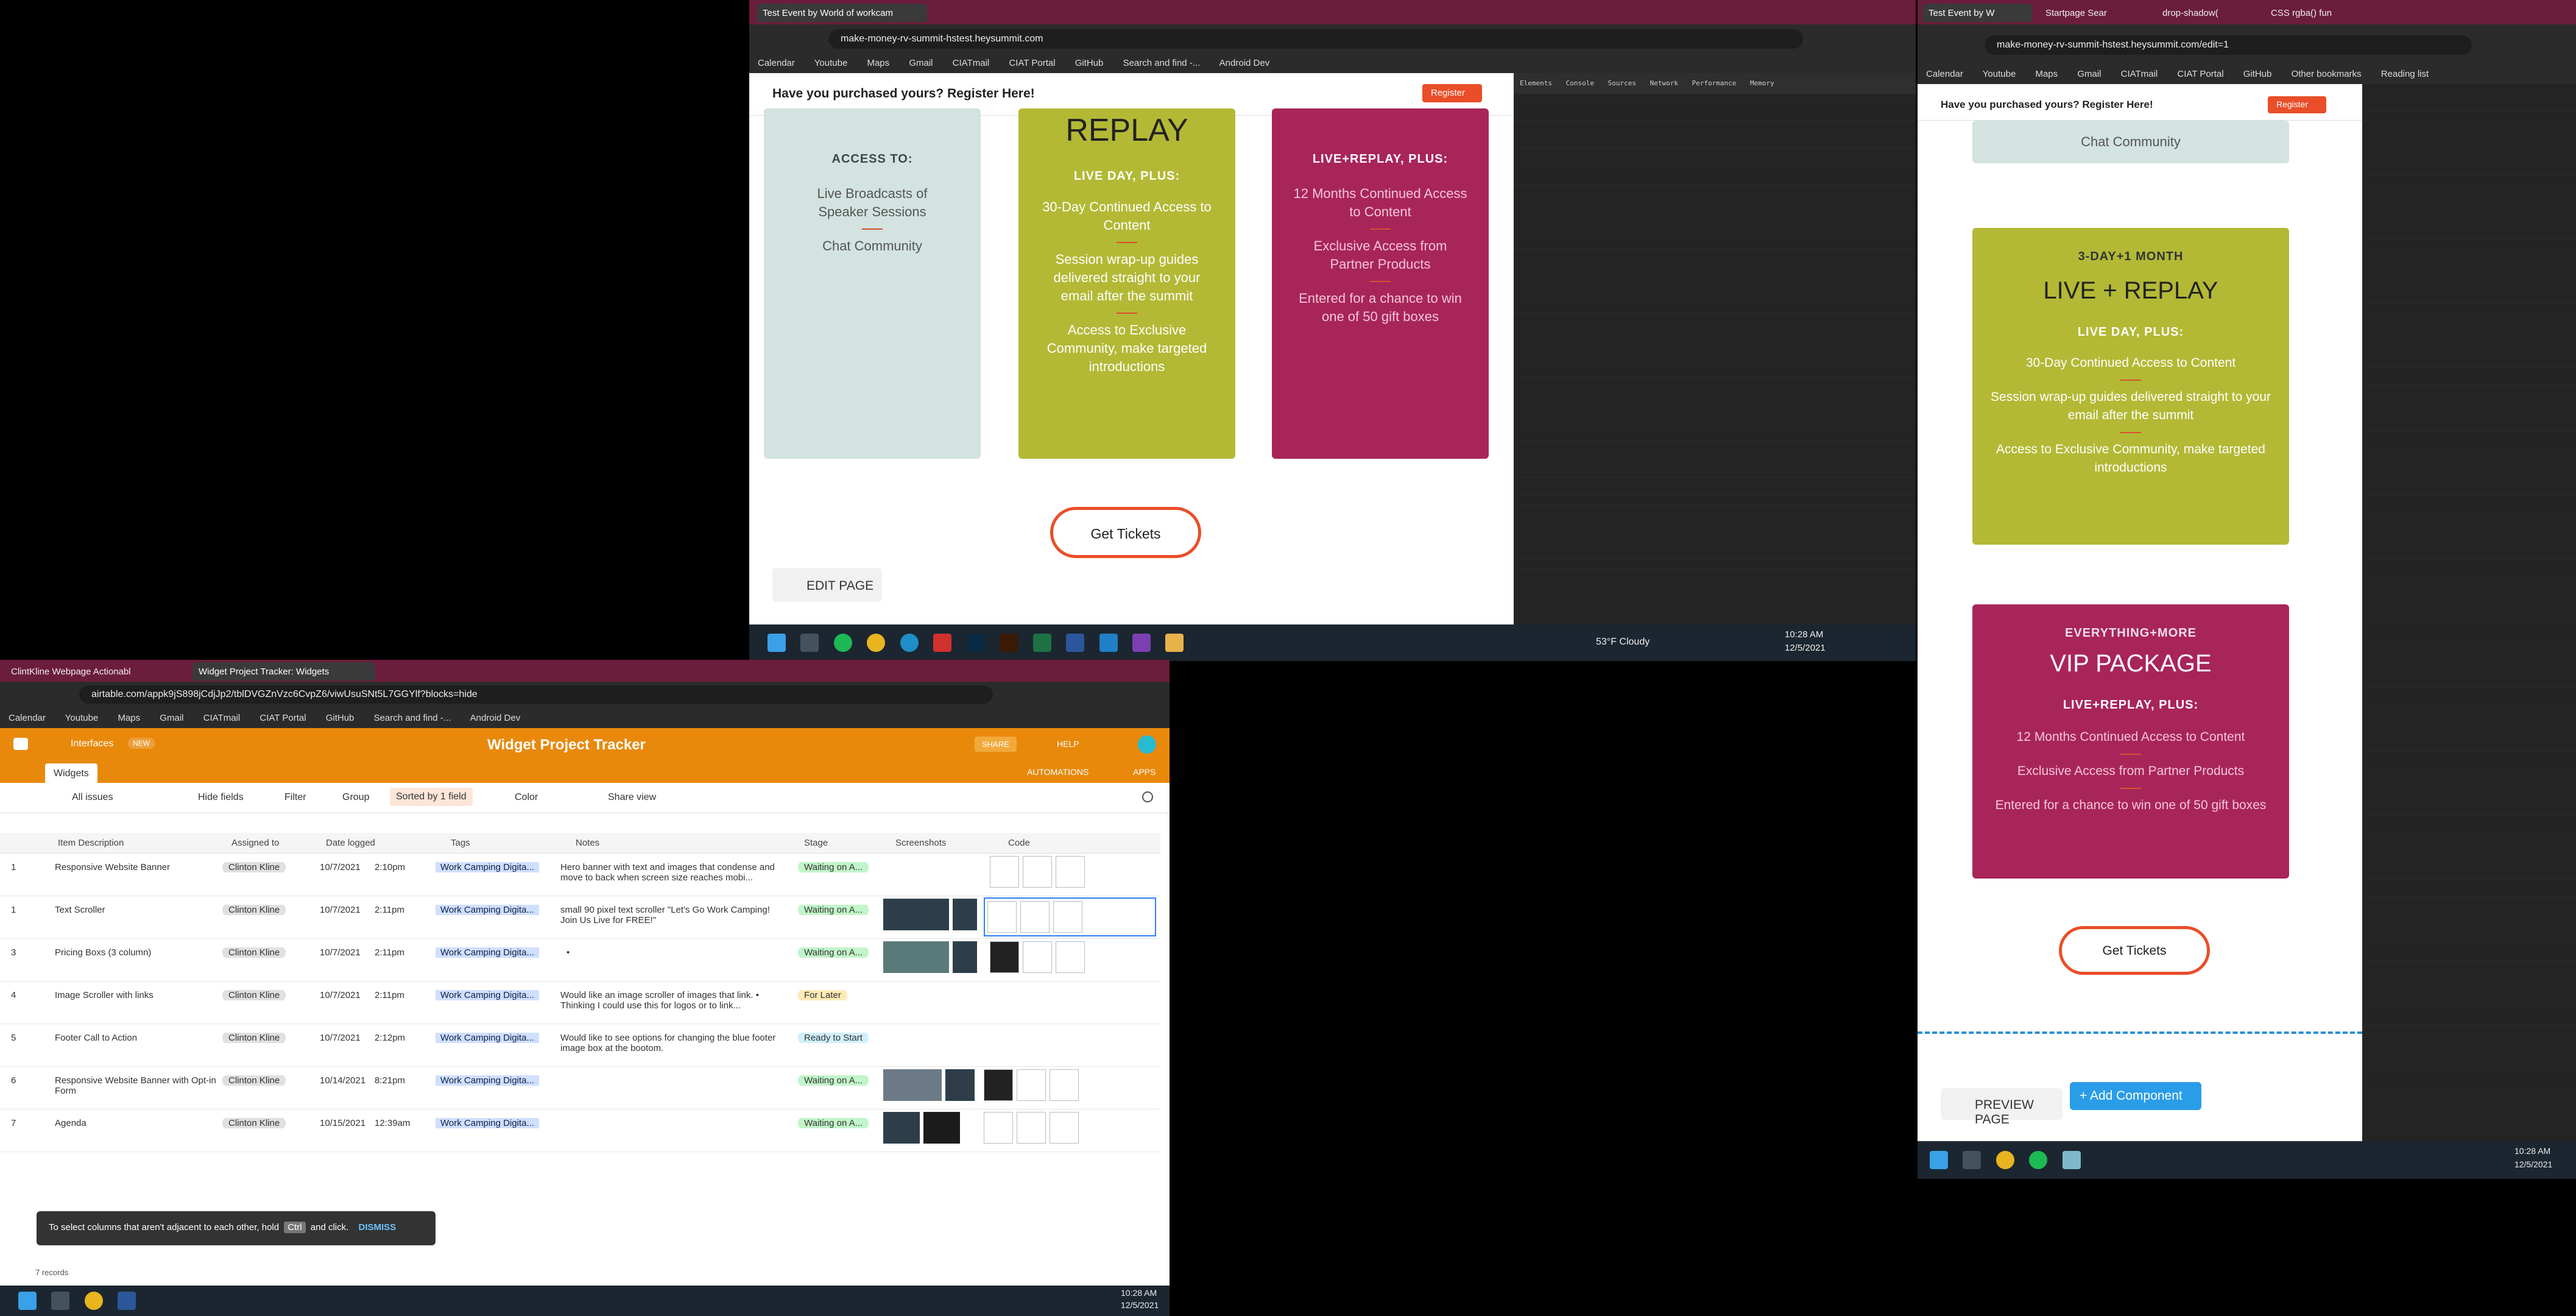 The image size is (2576, 1316). What do you see at coordinates (343, 1123) in the screenshot?
I see `date-logged: 10/15/2021` at bounding box center [343, 1123].